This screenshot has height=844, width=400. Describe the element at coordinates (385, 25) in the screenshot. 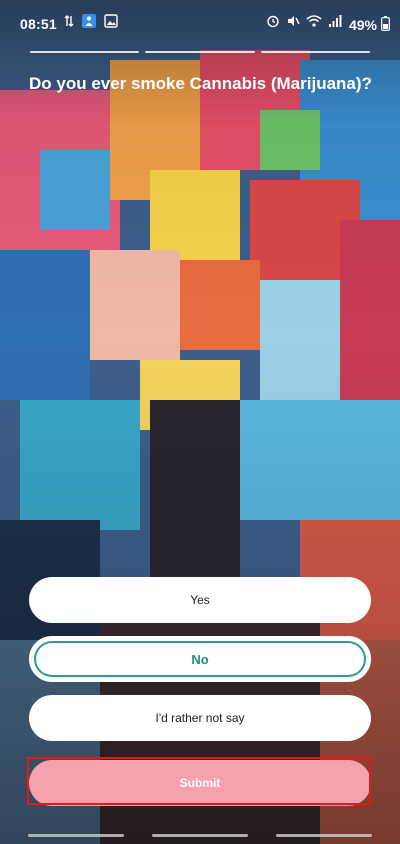

I see `battery-icon` at that location.